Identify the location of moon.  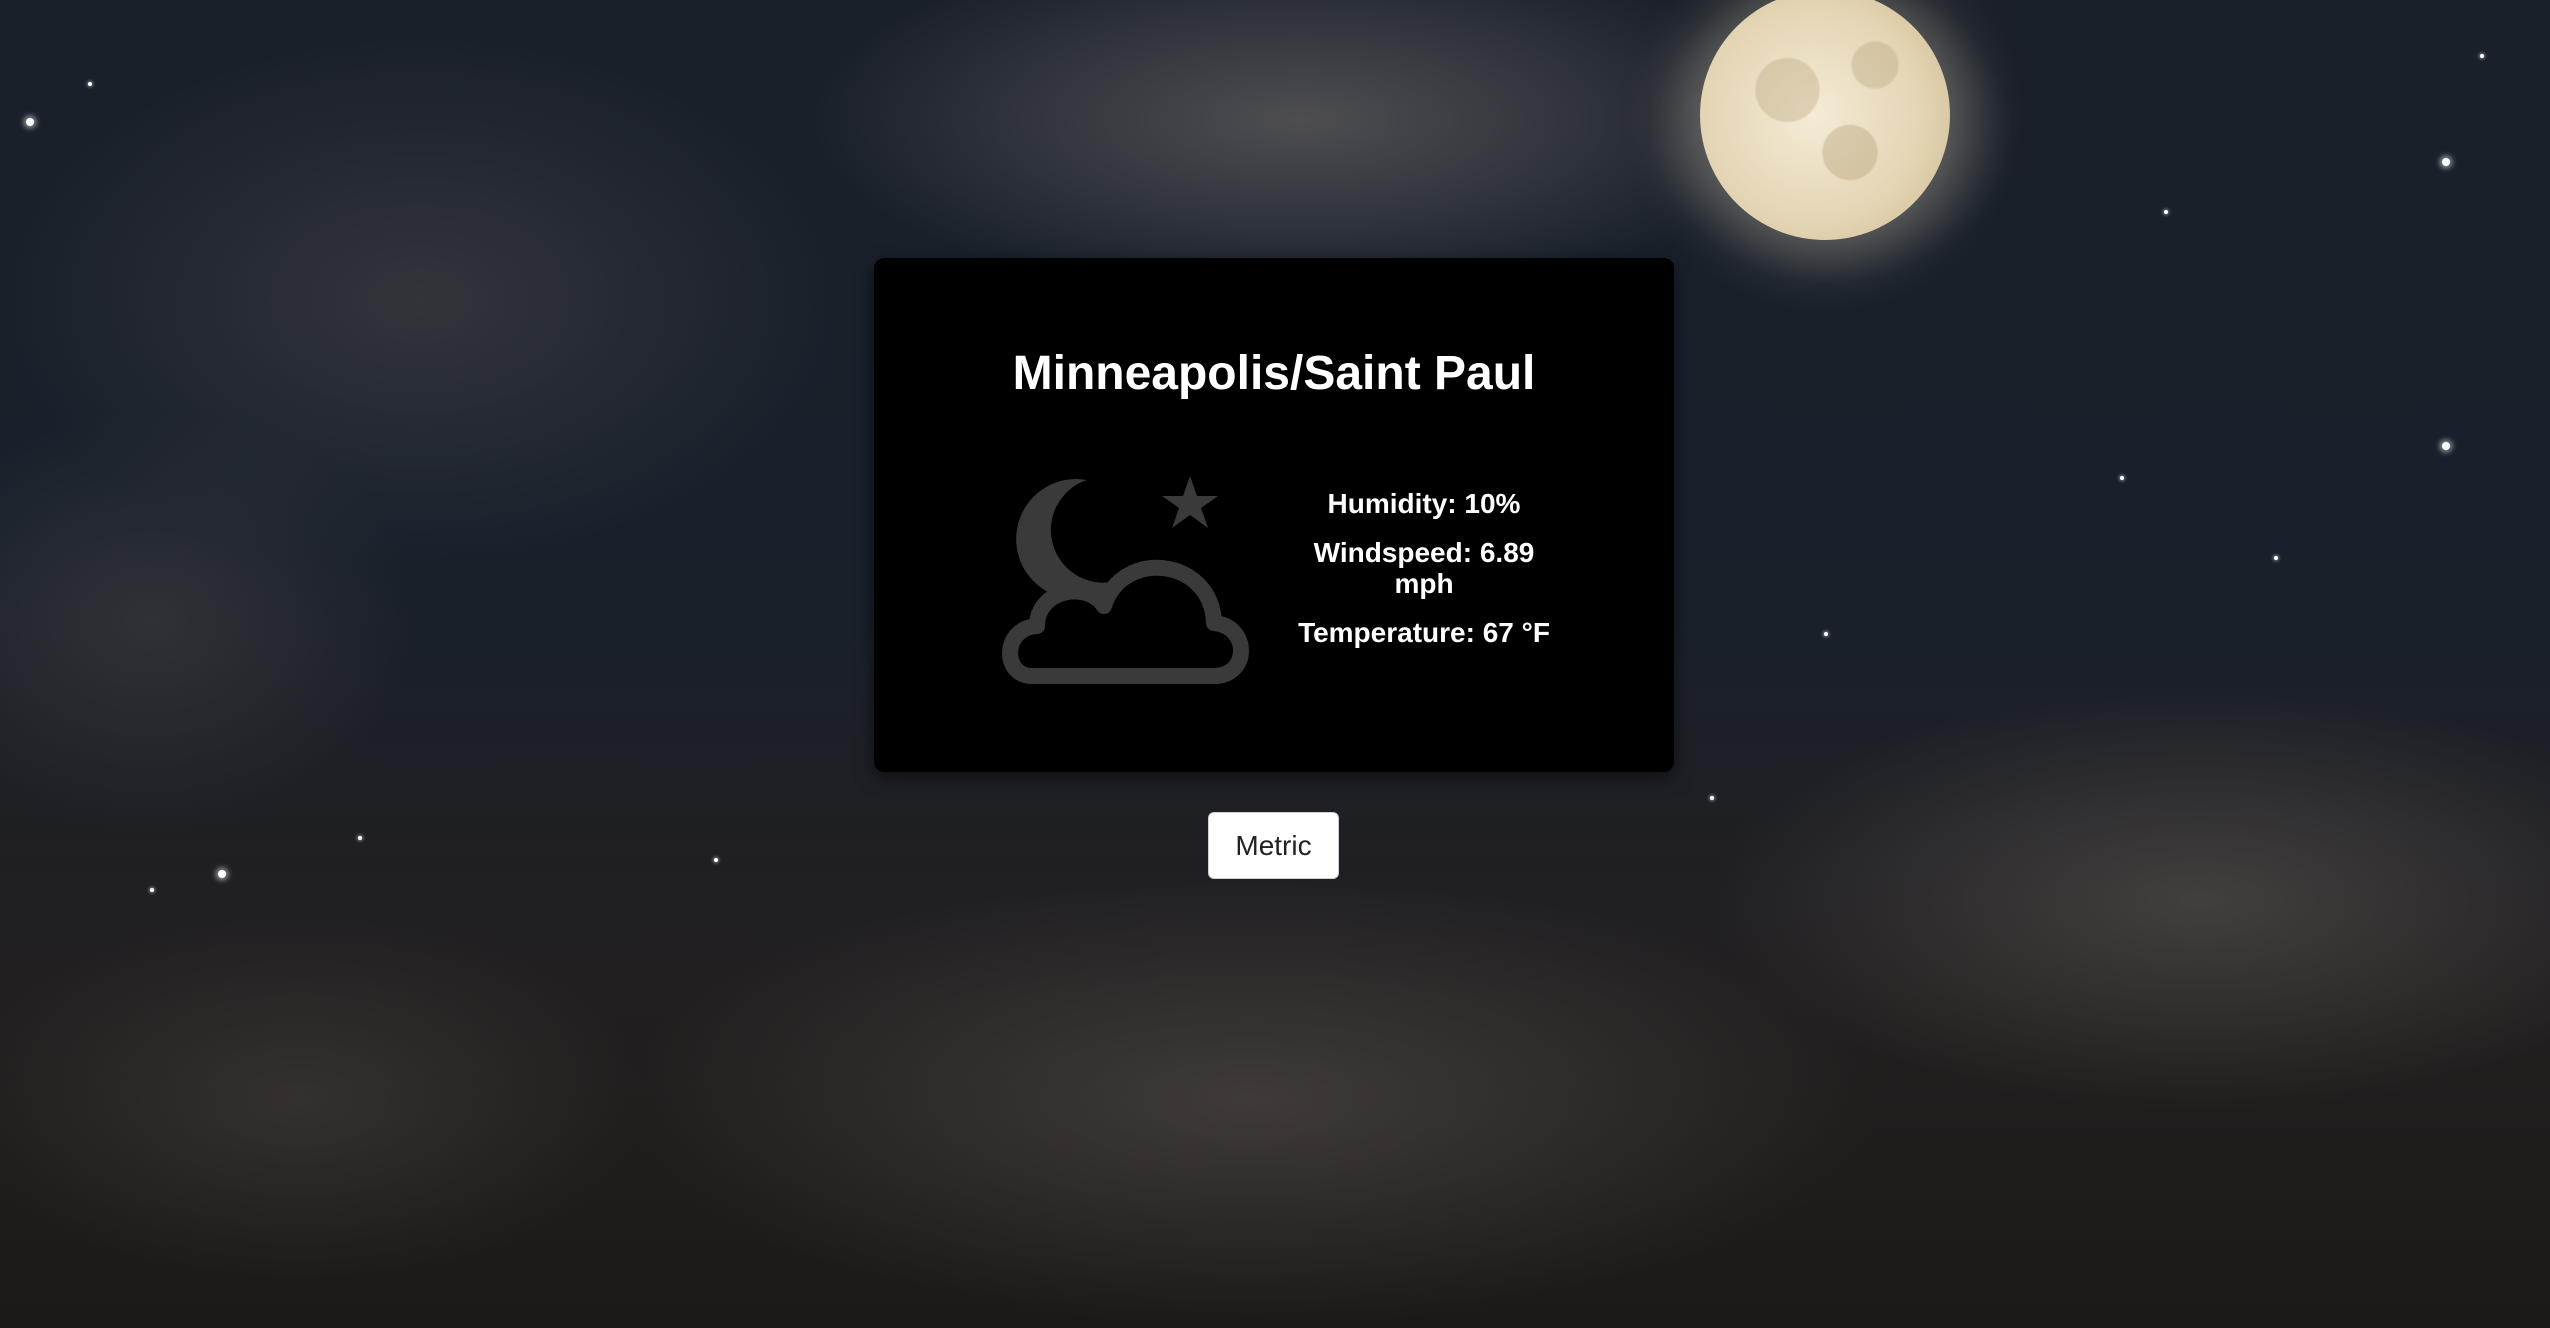
(1825, 120).